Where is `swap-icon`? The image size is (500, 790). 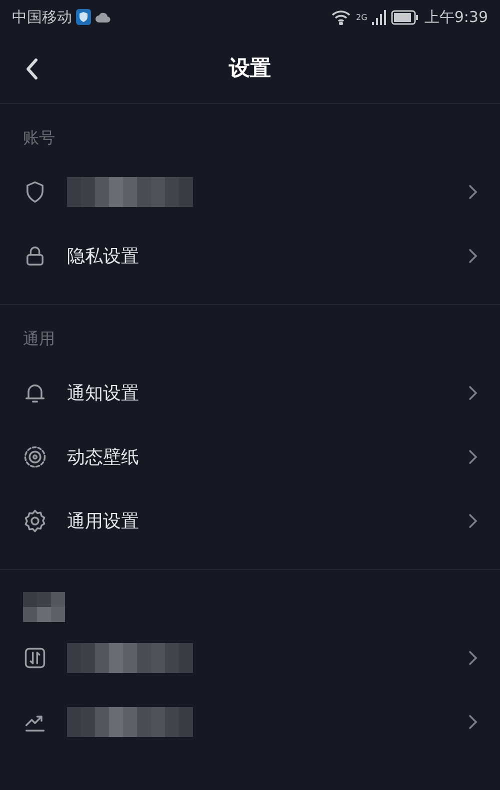 swap-icon is located at coordinates (35, 658).